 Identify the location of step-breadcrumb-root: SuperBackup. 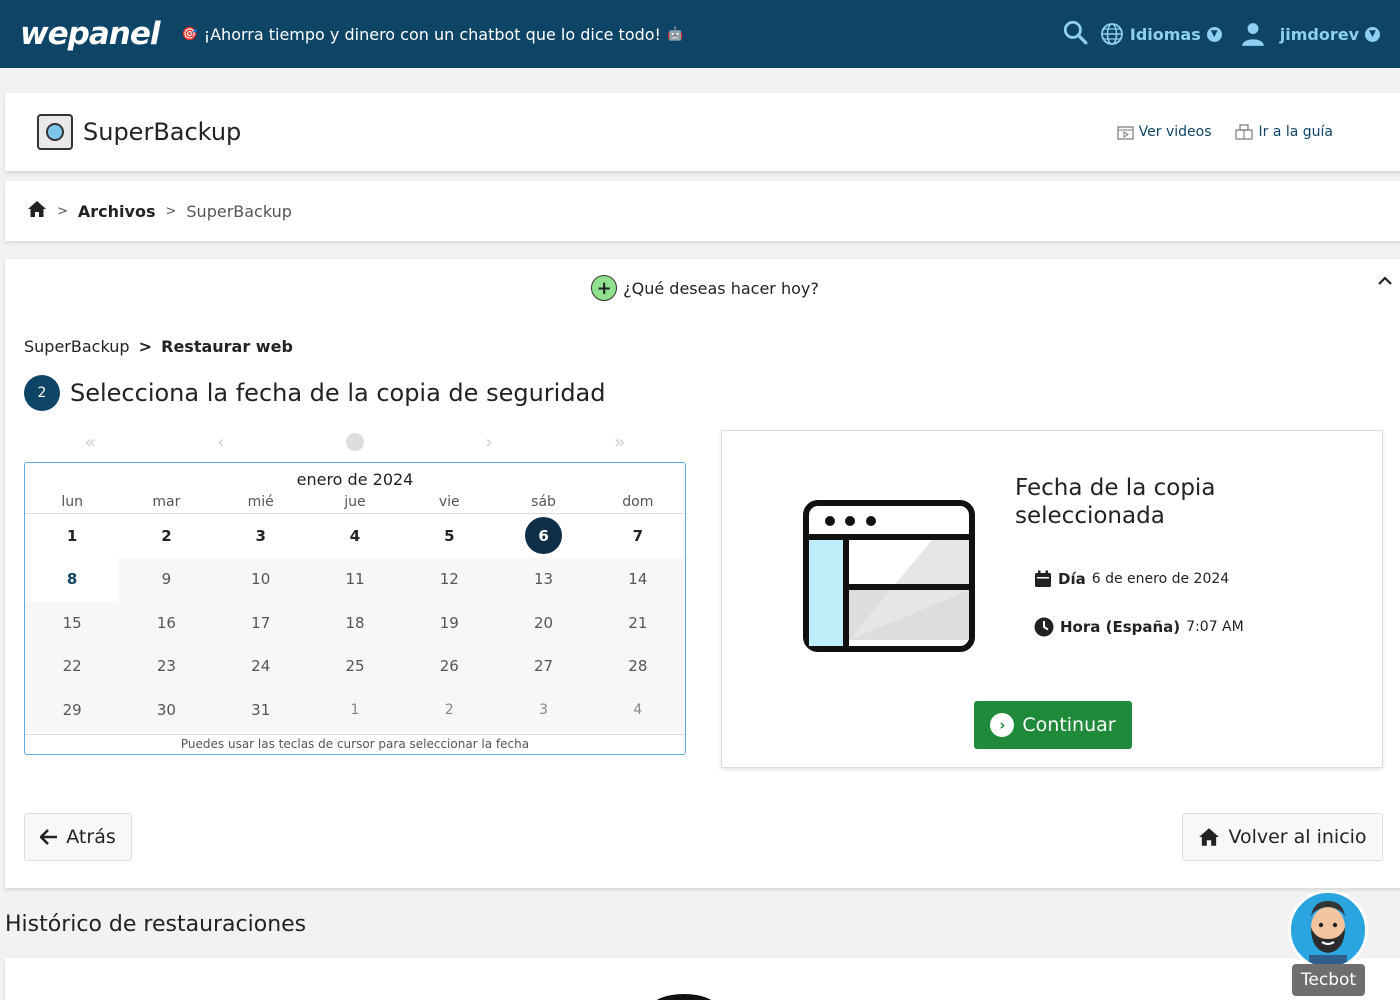
(77, 346).